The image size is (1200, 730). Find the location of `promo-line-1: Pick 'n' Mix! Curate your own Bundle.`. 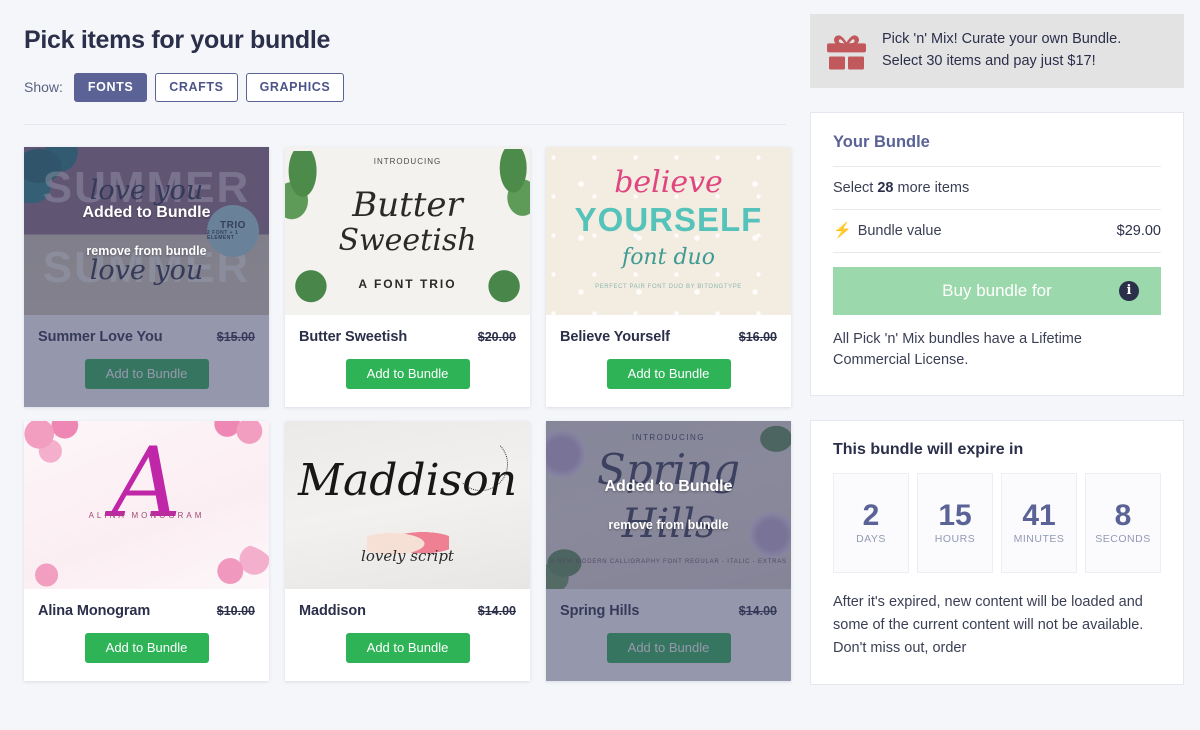

promo-line-1: Pick 'n' Mix! Curate your own Bundle. is located at coordinates (1002, 39).